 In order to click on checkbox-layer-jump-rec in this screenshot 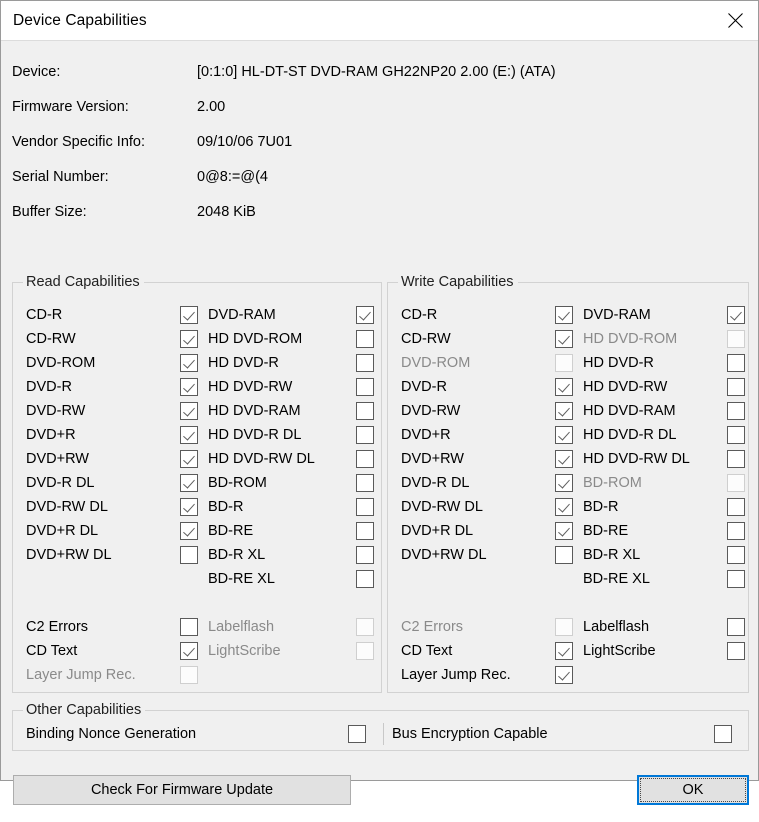, I will do `click(564, 675)`.